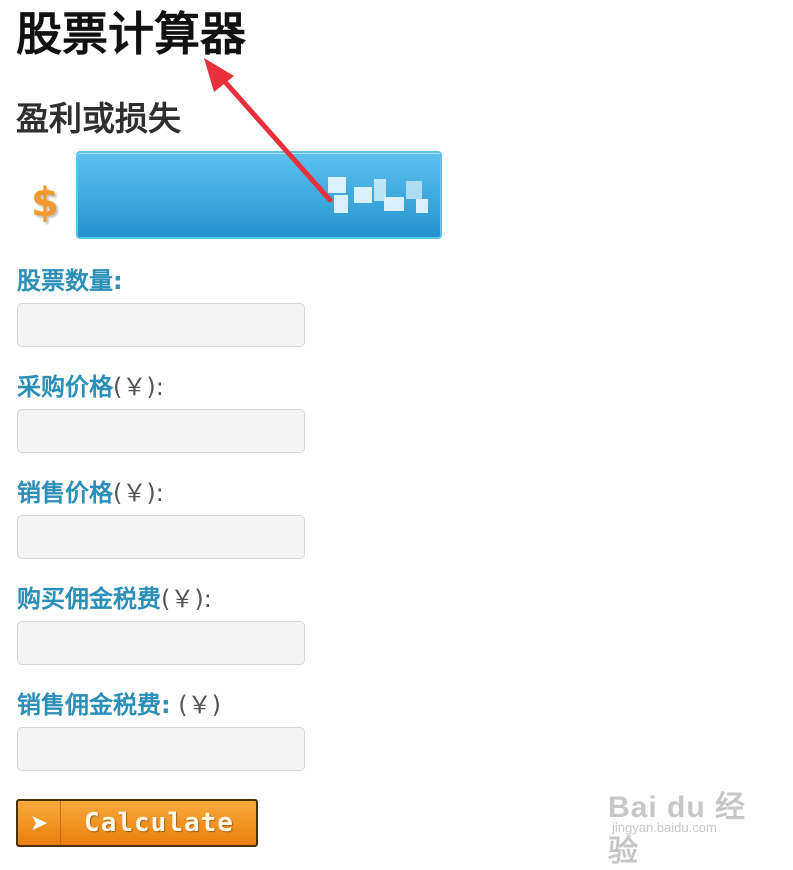 Image resolution: width=793 pixels, height=870 pixels. I want to click on sell-commission-label-unit: (￥), so click(195, 705).